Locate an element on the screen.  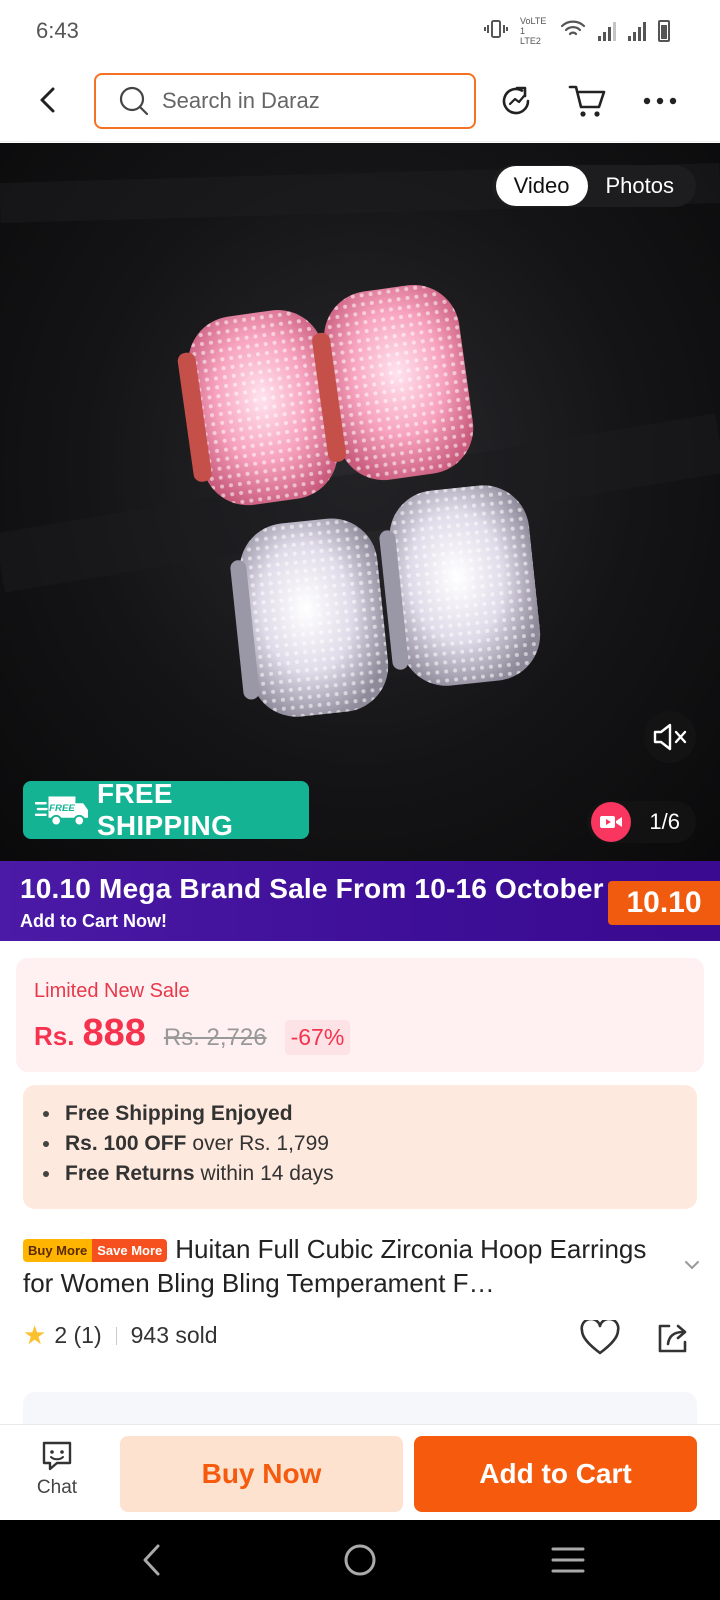
expand-title-button is located at coordinates (692, 1266).